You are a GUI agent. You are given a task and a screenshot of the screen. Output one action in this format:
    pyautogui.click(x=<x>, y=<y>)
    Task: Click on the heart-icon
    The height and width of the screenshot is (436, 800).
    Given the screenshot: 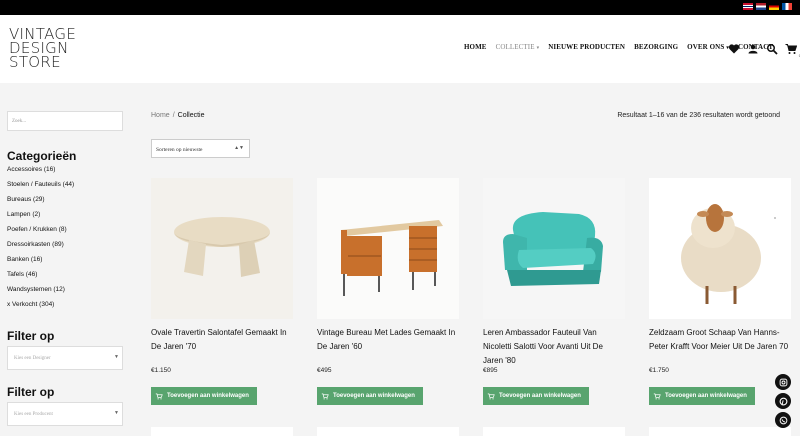 What is the action you would take?
    pyautogui.click(x=734, y=48)
    